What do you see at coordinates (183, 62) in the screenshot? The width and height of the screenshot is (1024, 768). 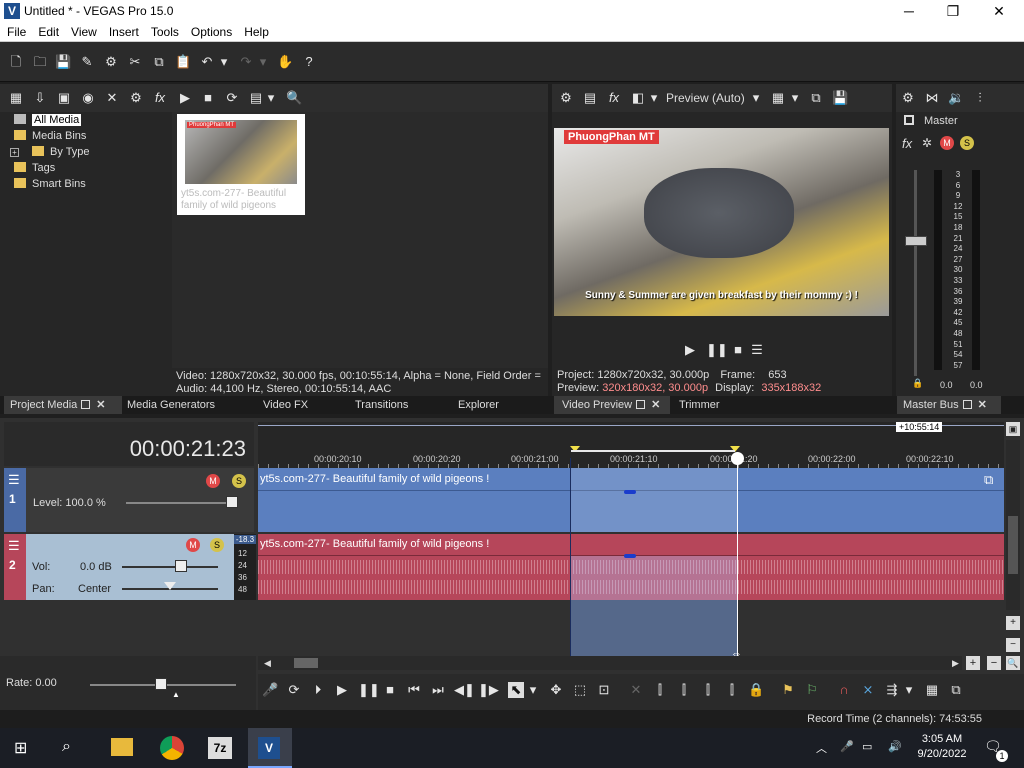 I see `paste-icon: 📋` at bounding box center [183, 62].